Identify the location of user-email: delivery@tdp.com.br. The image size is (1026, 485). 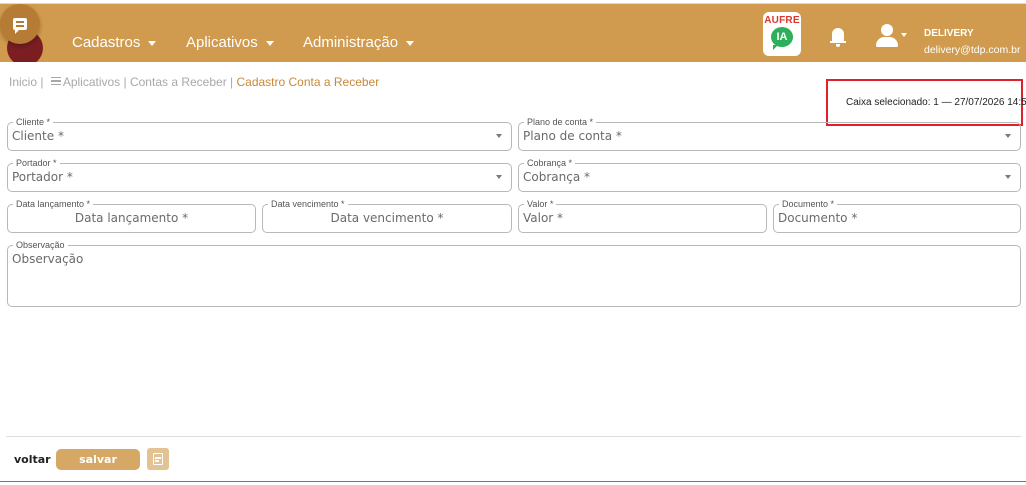
(972, 50).